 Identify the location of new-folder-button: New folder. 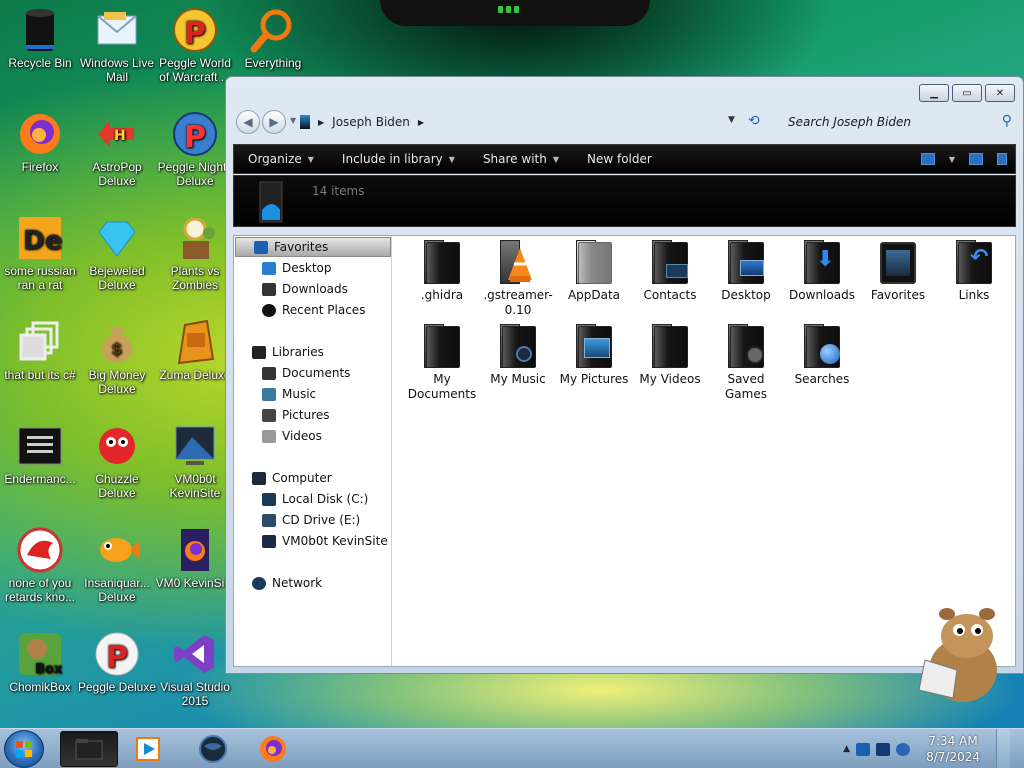
(619, 159).